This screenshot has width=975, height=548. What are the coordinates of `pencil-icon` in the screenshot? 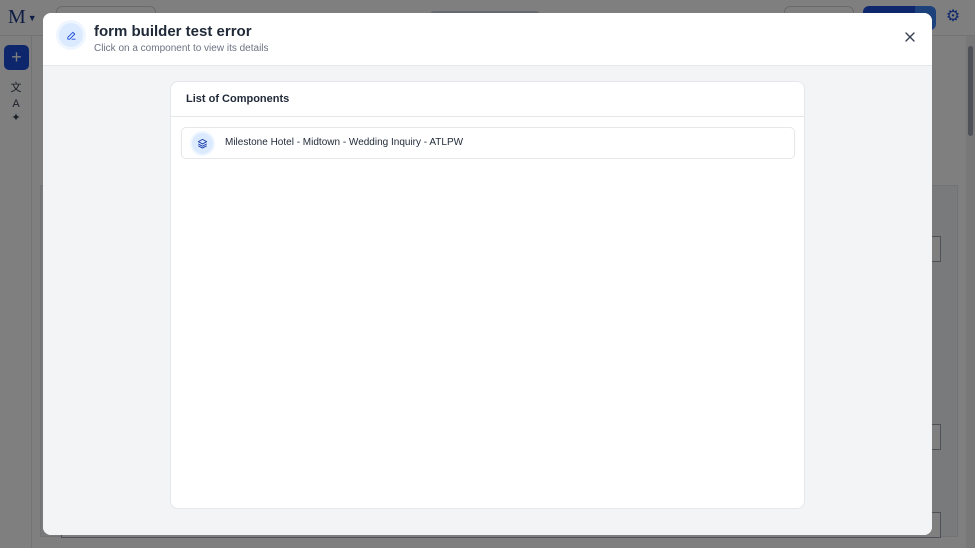 It's located at (71, 35).